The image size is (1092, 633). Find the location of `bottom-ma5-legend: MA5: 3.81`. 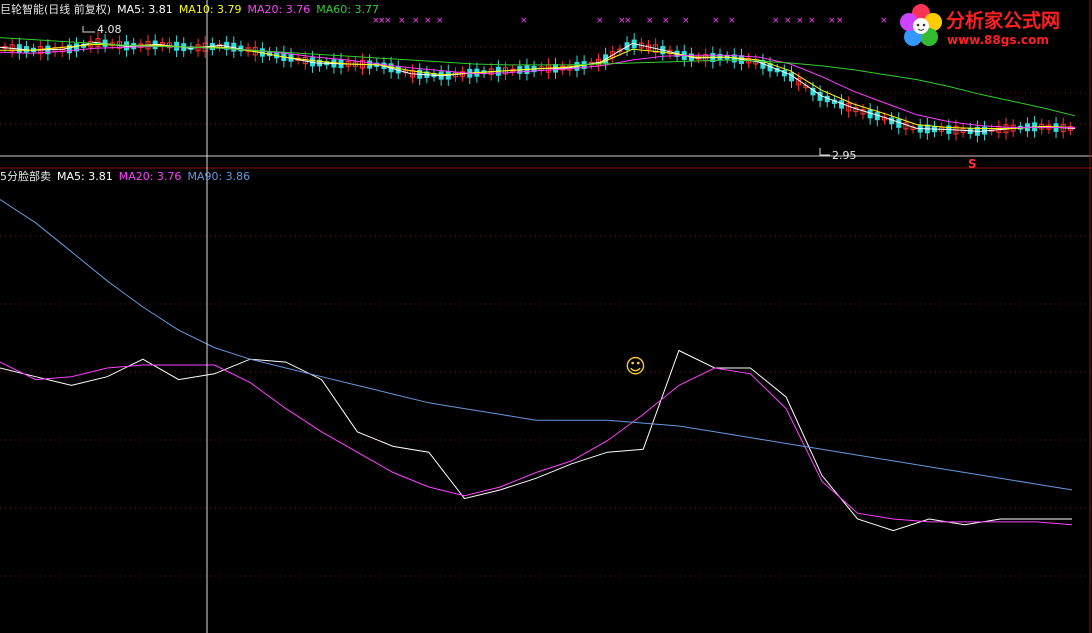

bottom-ma5-legend: MA5: 3.81 is located at coordinates (85, 176).